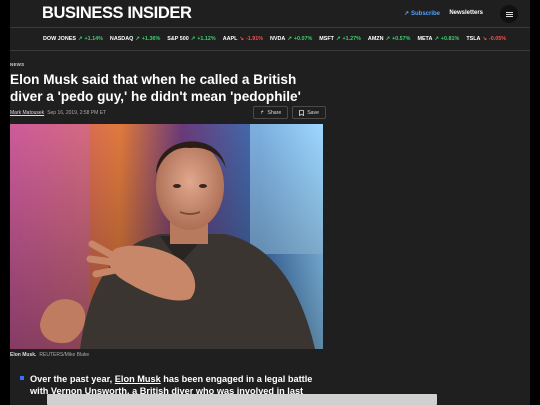 The height and width of the screenshot is (405, 540). What do you see at coordinates (375, 39) in the screenshot?
I see `ticker-symbol: AMZN` at bounding box center [375, 39].